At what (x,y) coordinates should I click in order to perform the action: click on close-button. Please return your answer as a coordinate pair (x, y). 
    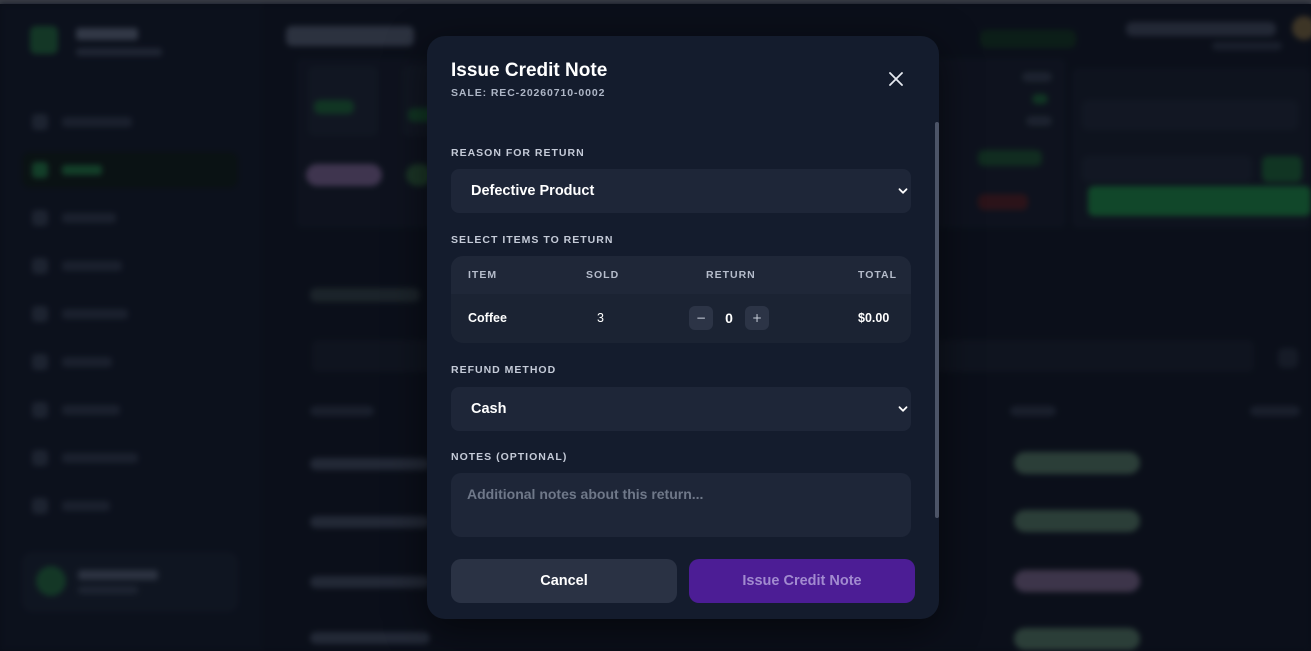
    Looking at the image, I should click on (896, 79).